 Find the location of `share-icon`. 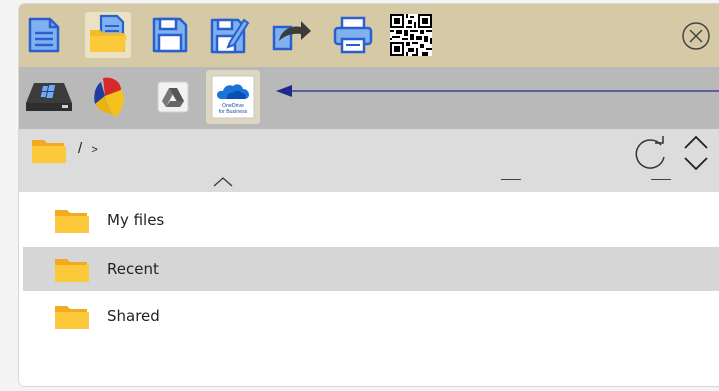

share-icon is located at coordinates (291, 36).